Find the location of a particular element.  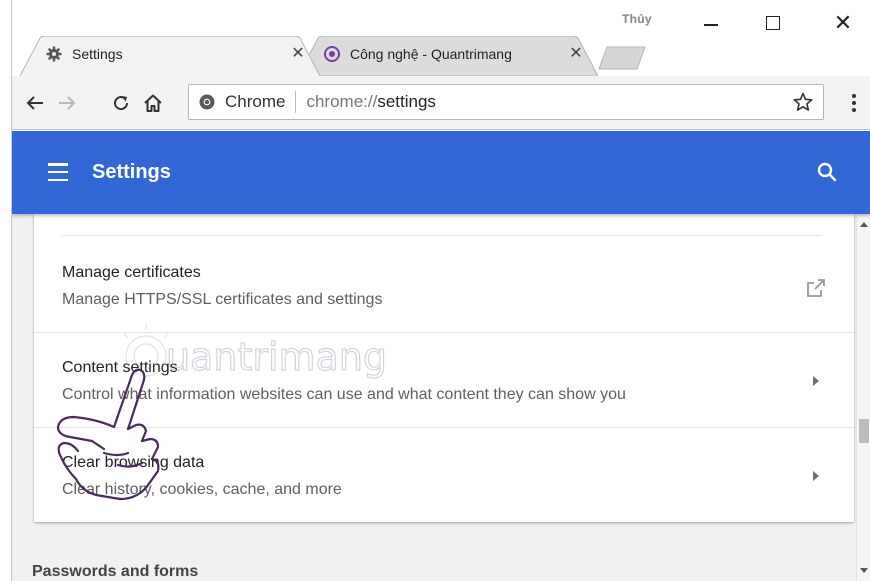

back-button is located at coordinates (35, 103).